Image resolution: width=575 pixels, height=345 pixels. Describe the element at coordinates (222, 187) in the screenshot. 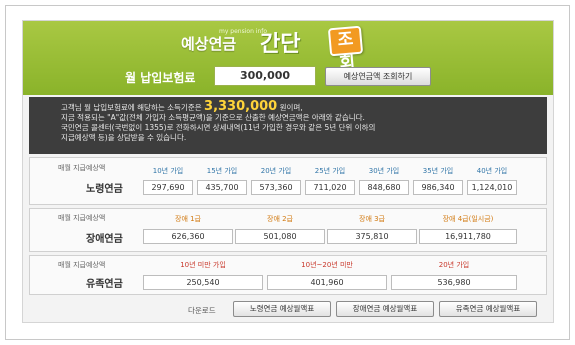

I see `old-age-value: 435,700` at that location.